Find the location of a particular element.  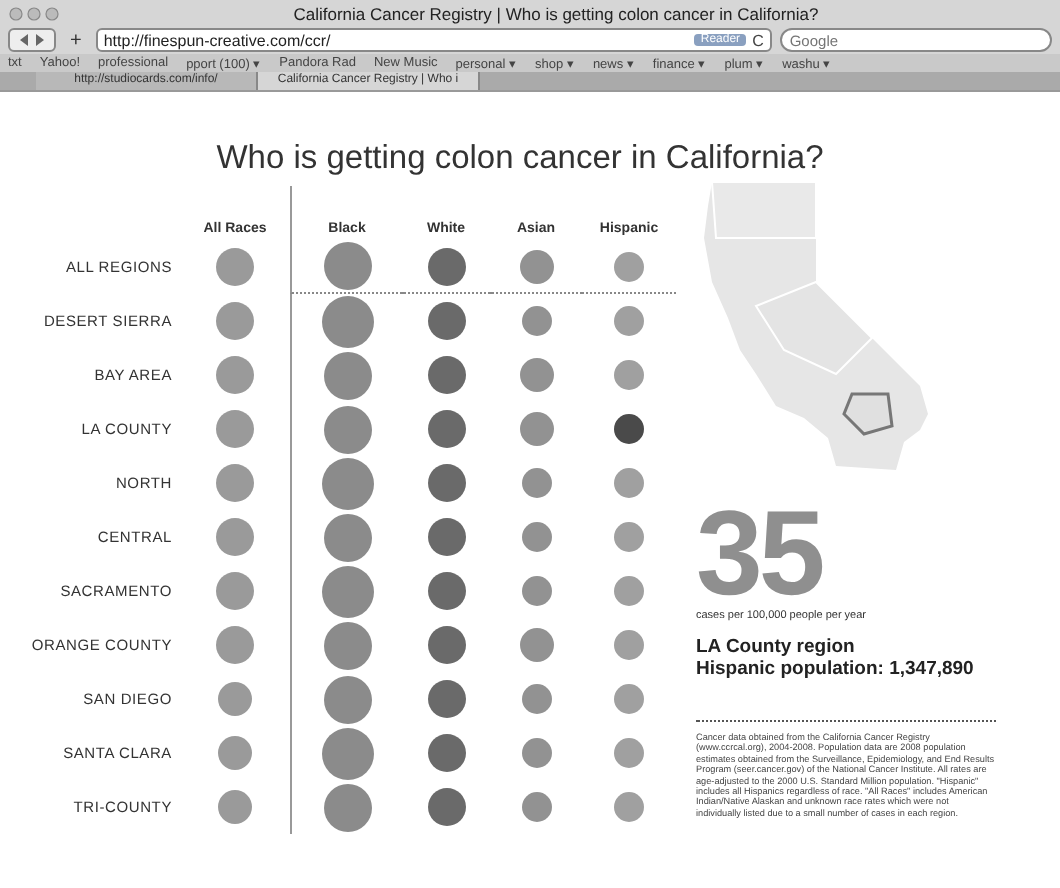

window-title: California Cancer Registry | Who is getting colon cancer in California? is located at coordinates (556, 13).